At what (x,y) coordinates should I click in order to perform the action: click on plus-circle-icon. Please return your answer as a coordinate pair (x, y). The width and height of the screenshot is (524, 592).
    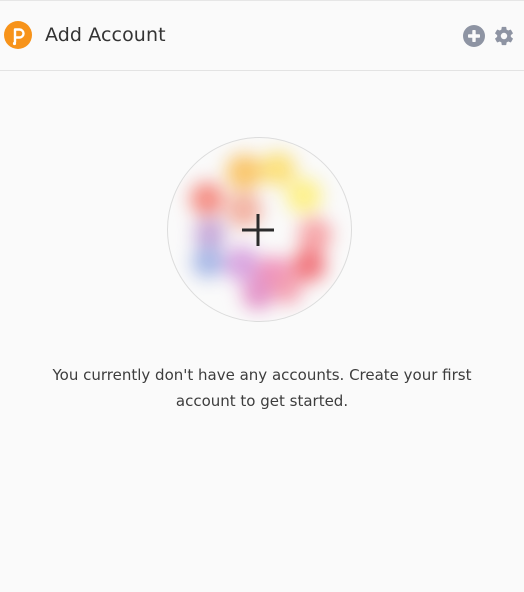
    Looking at the image, I should click on (474, 36).